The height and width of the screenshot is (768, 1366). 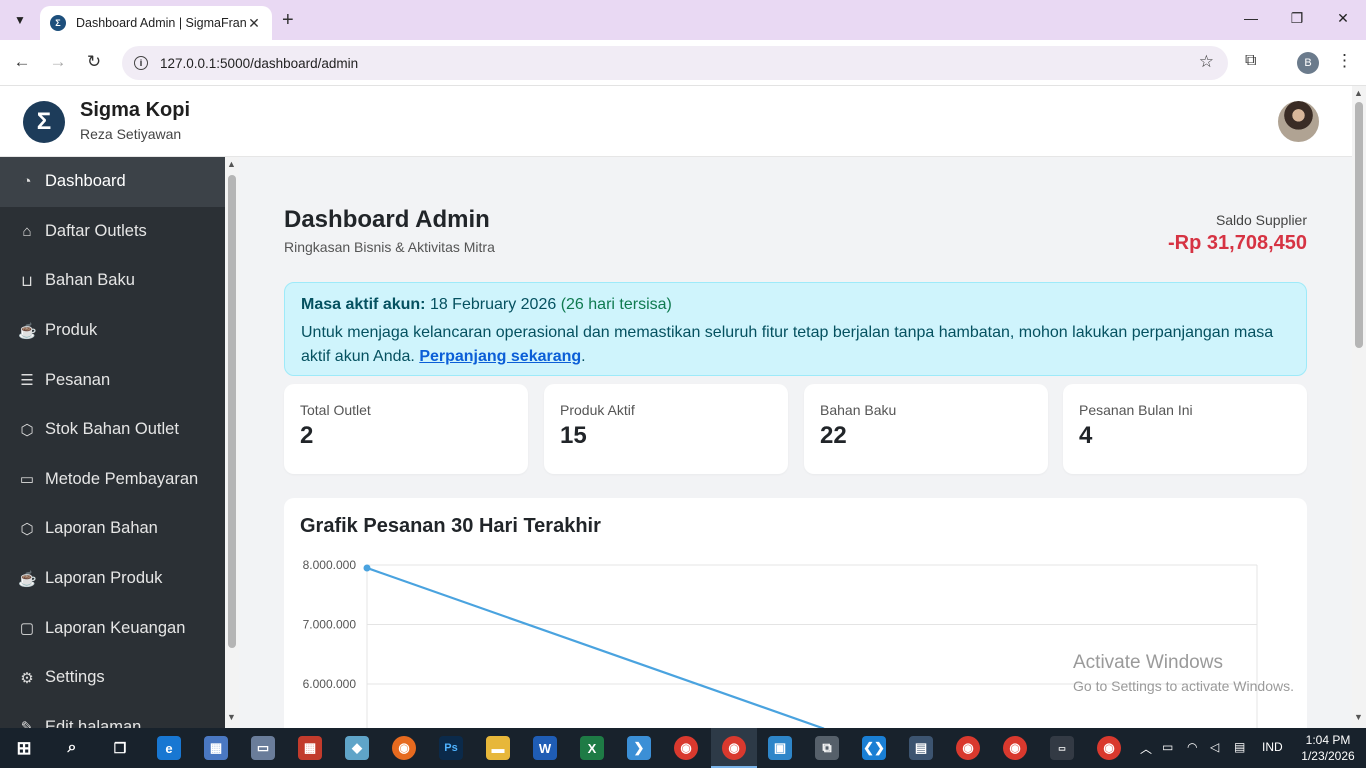 What do you see at coordinates (686, 748) in the screenshot?
I see `chrome-icon: ◉` at bounding box center [686, 748].